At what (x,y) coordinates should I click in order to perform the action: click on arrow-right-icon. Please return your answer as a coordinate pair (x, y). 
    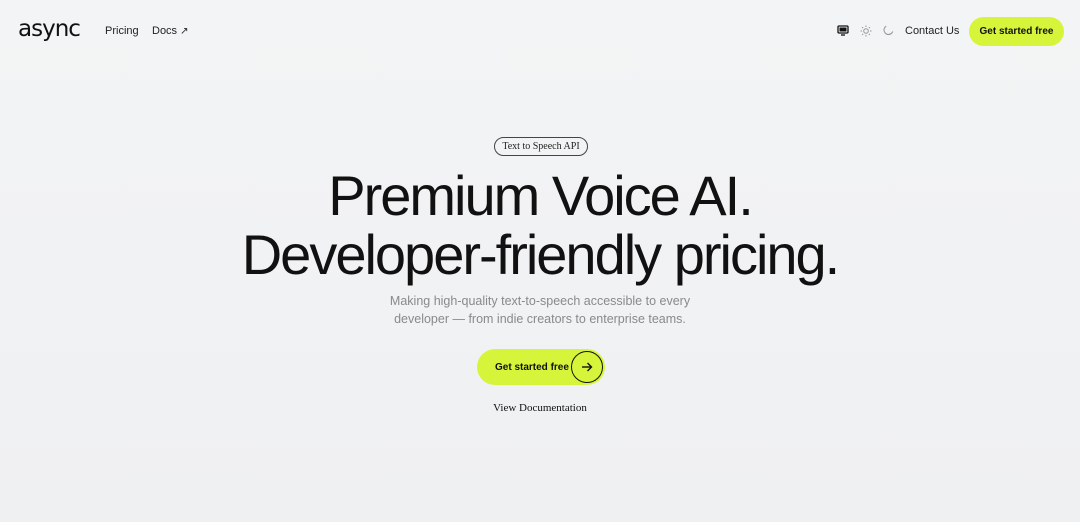
    Looking at the image, I should click on (587, 367).